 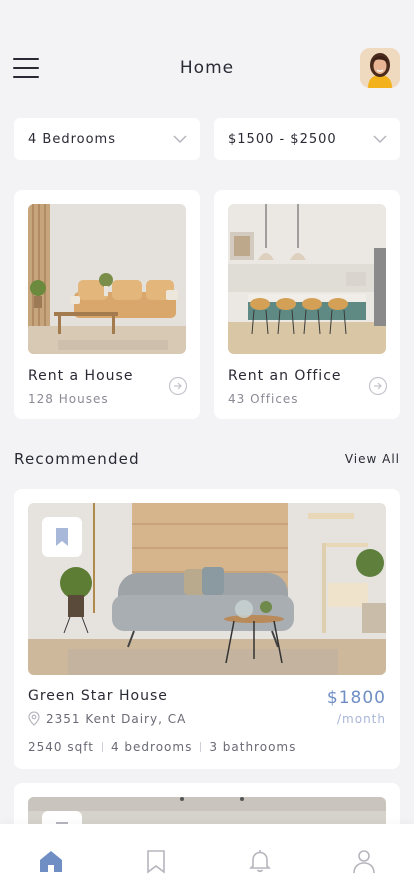 What do you see at coordinates (361, 719) in the screenshot?
I see `property-price-period: /month` at bounding box center [361, 719].